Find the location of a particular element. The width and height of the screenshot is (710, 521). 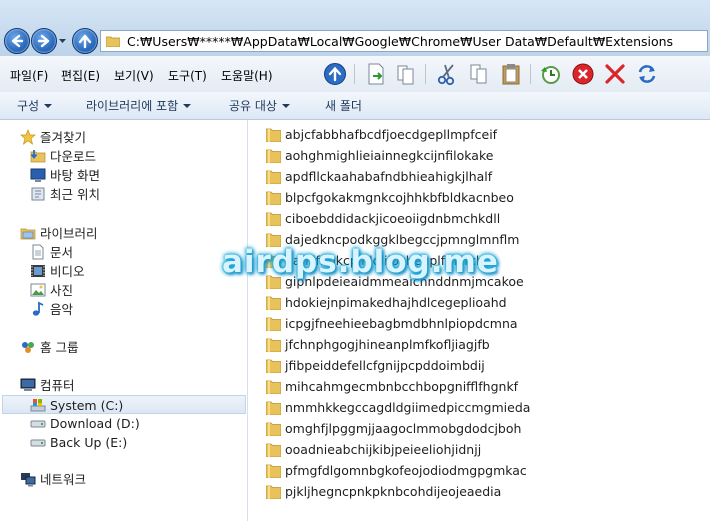

folder-name: icpgjfneehieebagbmdbhnlpiopdcmna is located at coordinates (401, 323).